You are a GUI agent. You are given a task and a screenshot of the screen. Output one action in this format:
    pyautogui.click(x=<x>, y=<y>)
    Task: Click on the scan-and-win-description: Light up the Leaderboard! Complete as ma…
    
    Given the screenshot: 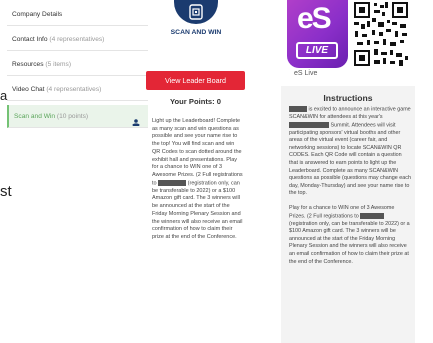 What is the action you would take?
    pyautogui.click(x=198, y=180)
    